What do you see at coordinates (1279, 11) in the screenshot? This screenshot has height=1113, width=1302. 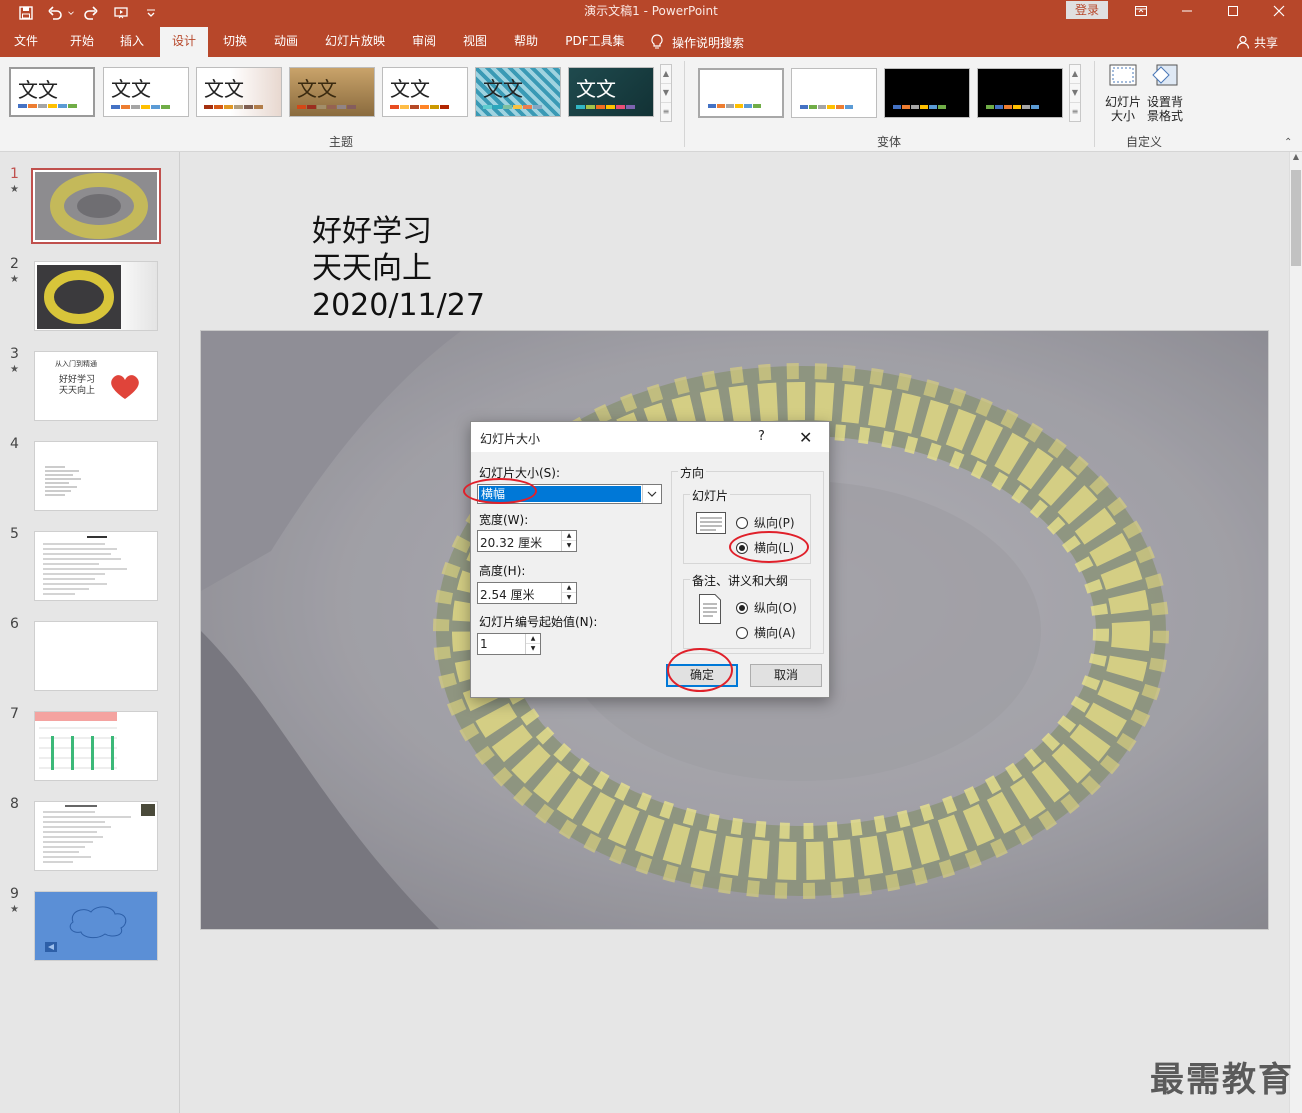 I see `close-icon` at bounding box center [1279, 11].